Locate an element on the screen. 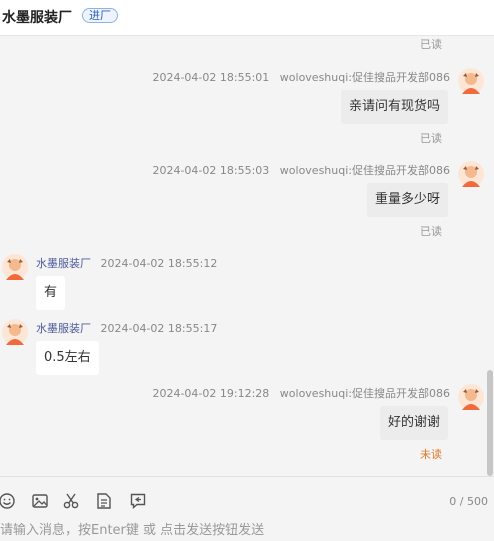 This screenshot has width=494, height=541. message-time: 2024-04-02 18:55:17 is located at coordinates (159, 328).